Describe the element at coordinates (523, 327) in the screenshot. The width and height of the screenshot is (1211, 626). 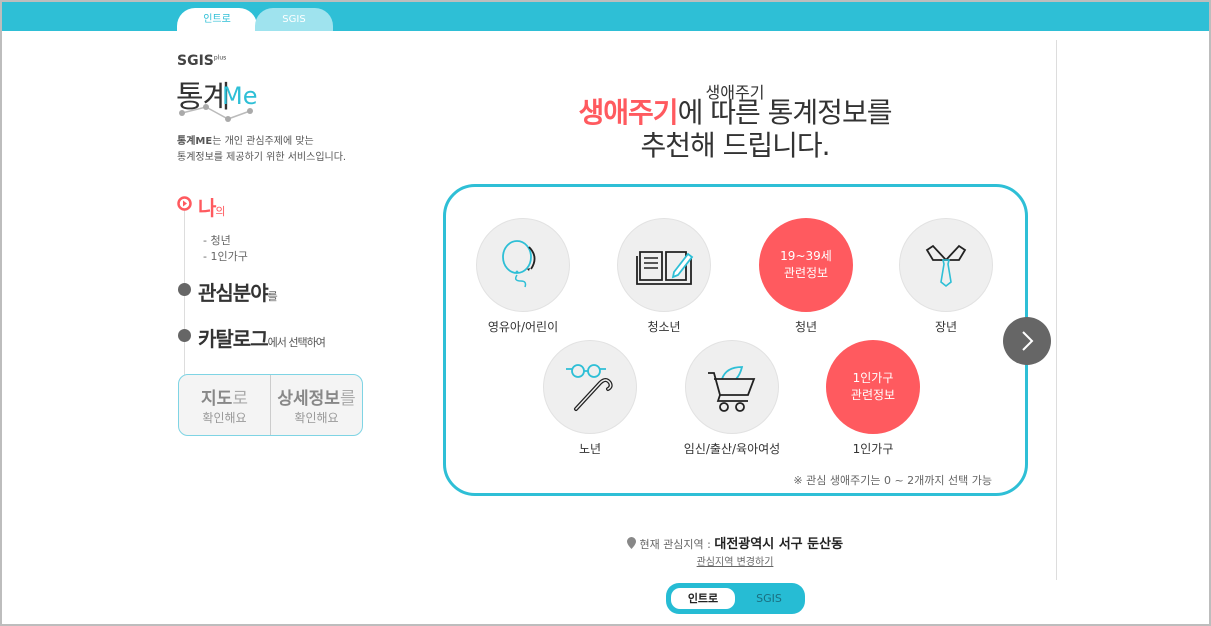
I see `lifecycle-label: 영유아/어린이` at that location.